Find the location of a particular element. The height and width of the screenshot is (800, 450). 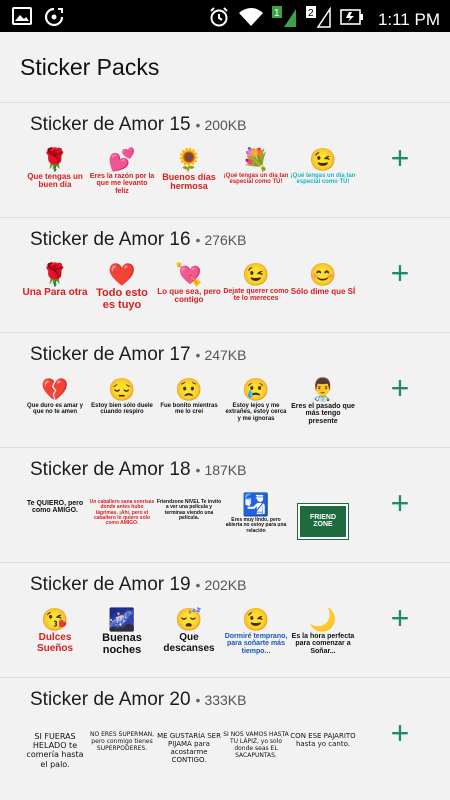

sticker-emoji-icon: 💕 is located at coordinates (122, 159).